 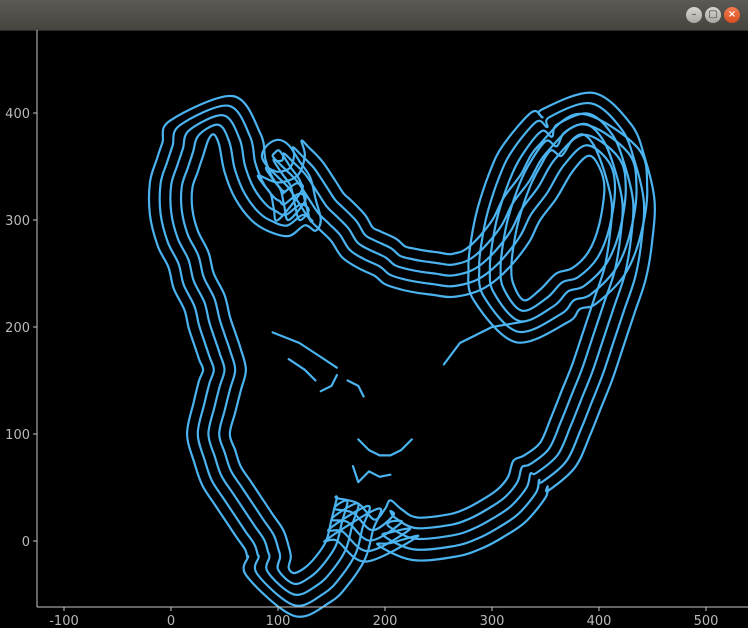 I want to click on maximize-button: ▢, so click(x=713, y=15).